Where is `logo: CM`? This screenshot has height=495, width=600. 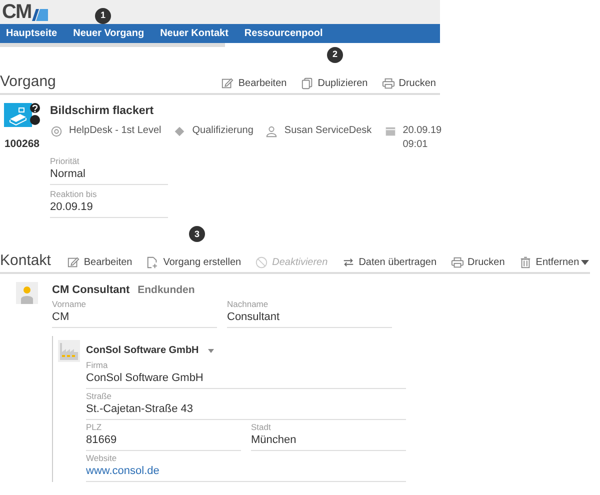 logo: CM is located at coordinates (16, 12).